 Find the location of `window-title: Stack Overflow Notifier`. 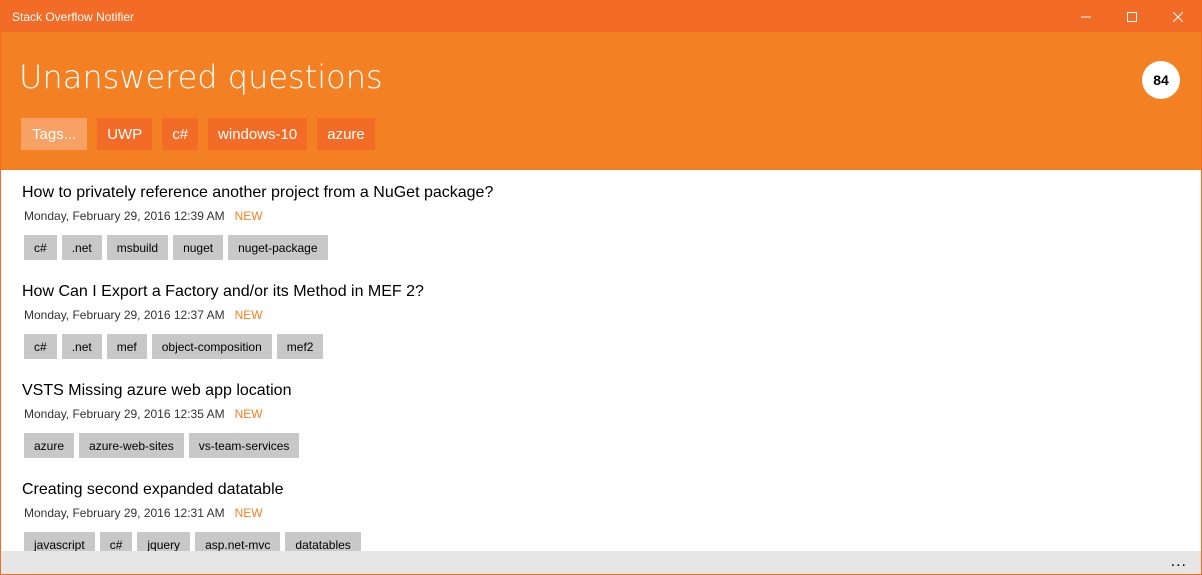

window-title: Stack Overflow Notifier is located at coordinates (73, 16).